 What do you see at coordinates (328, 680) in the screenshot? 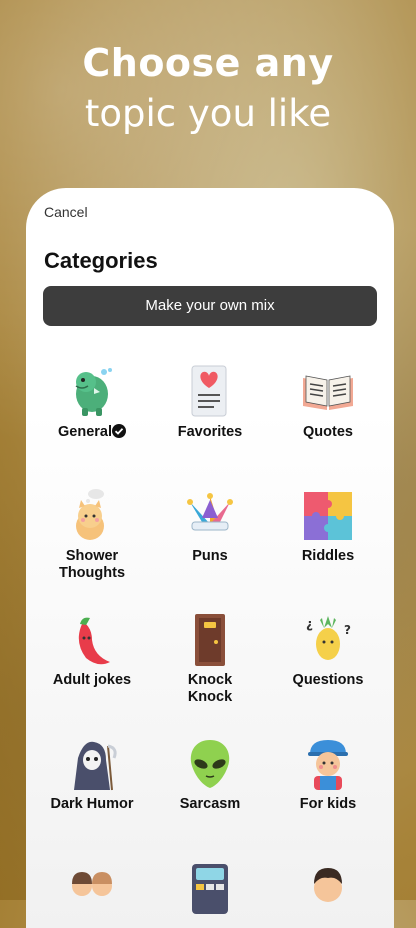
I see `category-label: Questions` at bounding box center [328, 680].